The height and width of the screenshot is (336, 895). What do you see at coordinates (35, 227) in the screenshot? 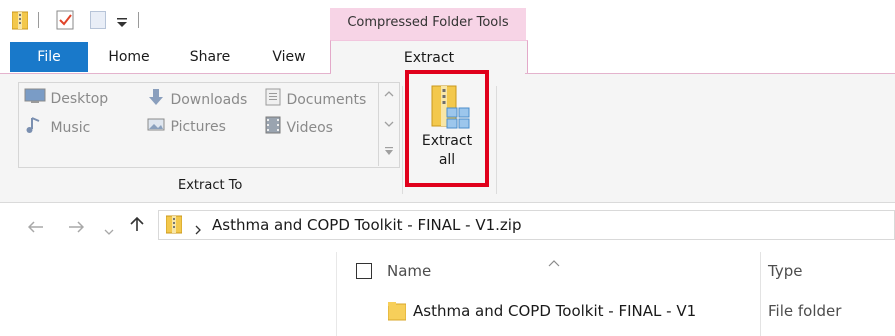
I see `back-arrow-icon` at bounding box center [35, 227].